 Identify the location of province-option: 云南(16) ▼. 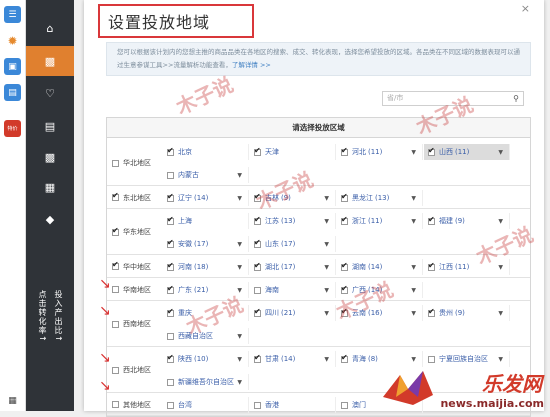
(380, 313).